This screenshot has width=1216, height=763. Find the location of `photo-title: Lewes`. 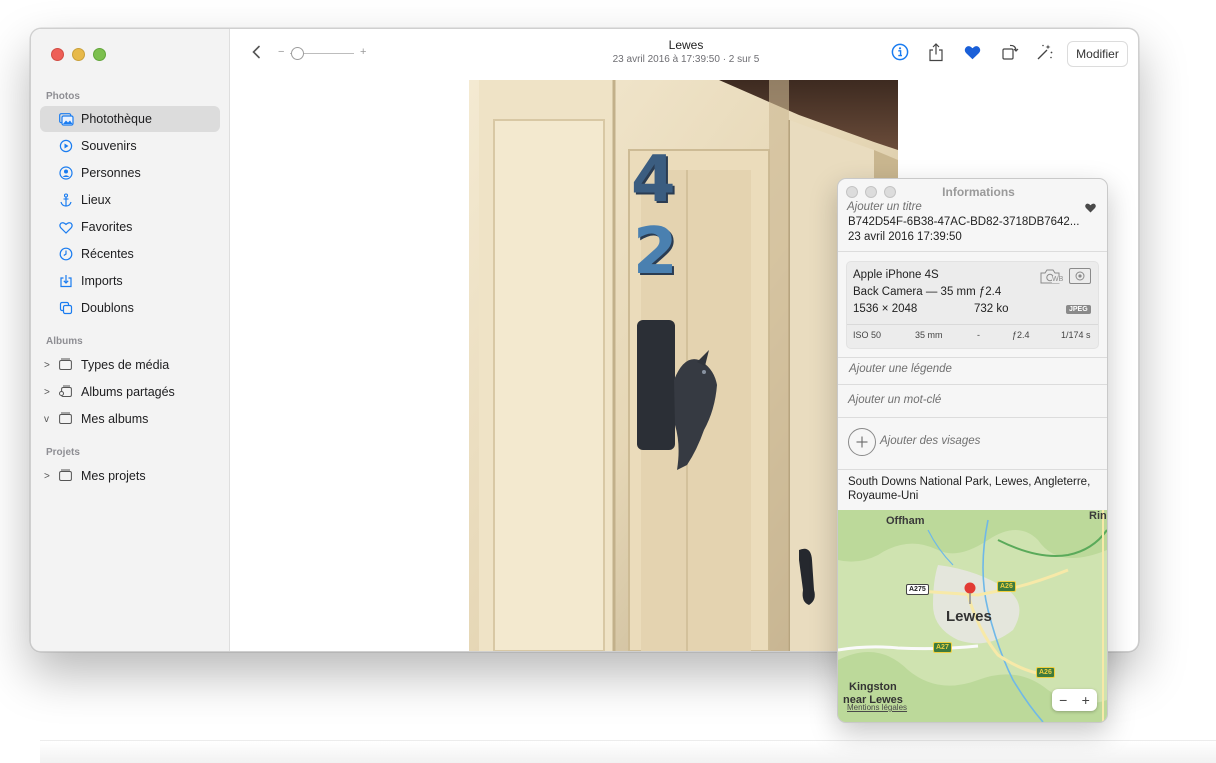

photo-title: Lewes is located at coordinates (686, 45).